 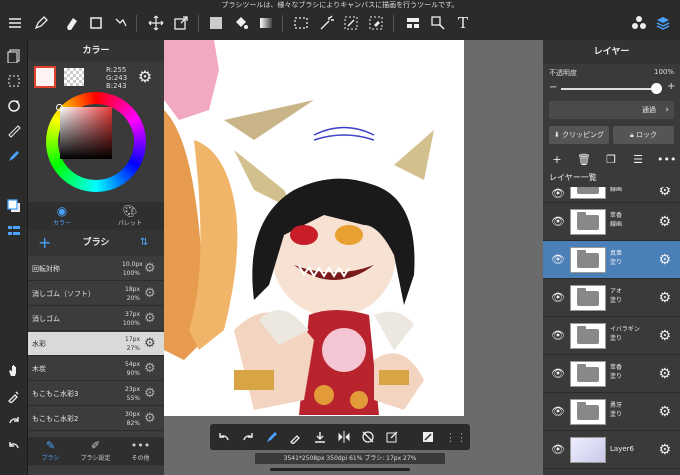 What do you see at coordinates (413, 23) in the screenshot?
I see `layout-icon` at bounding box center [413, 23].